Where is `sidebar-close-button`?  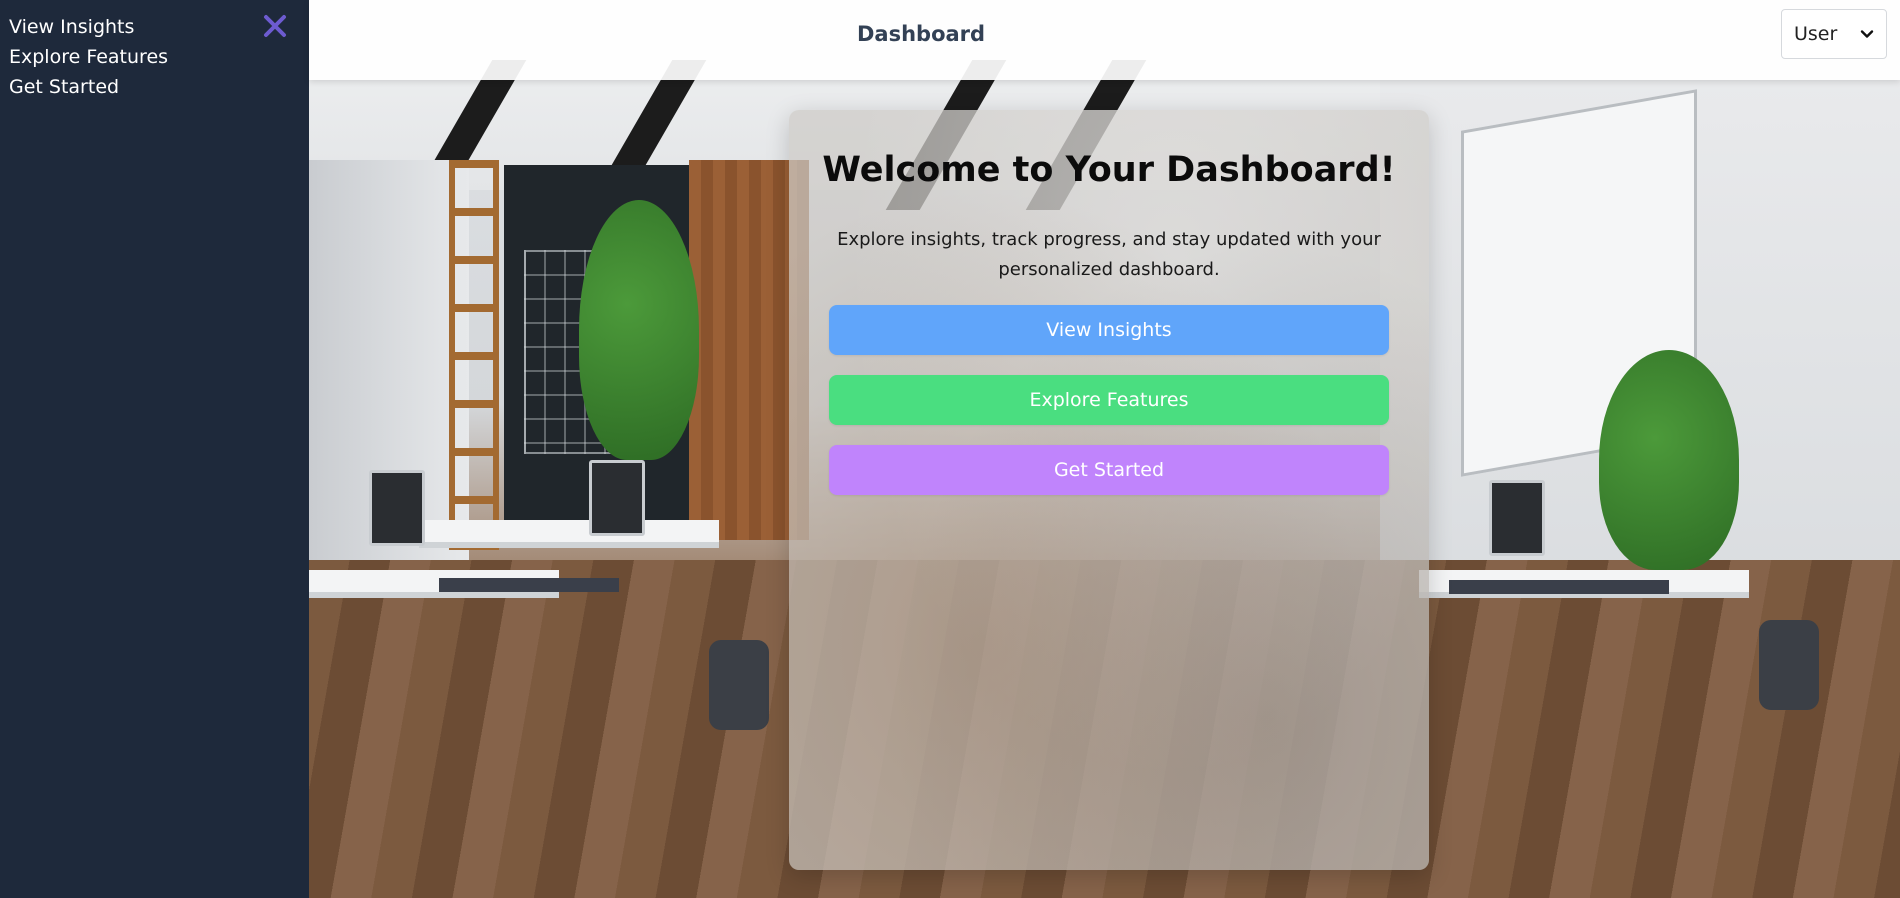
sidebar-close-button is located at coordinates (275, 26).